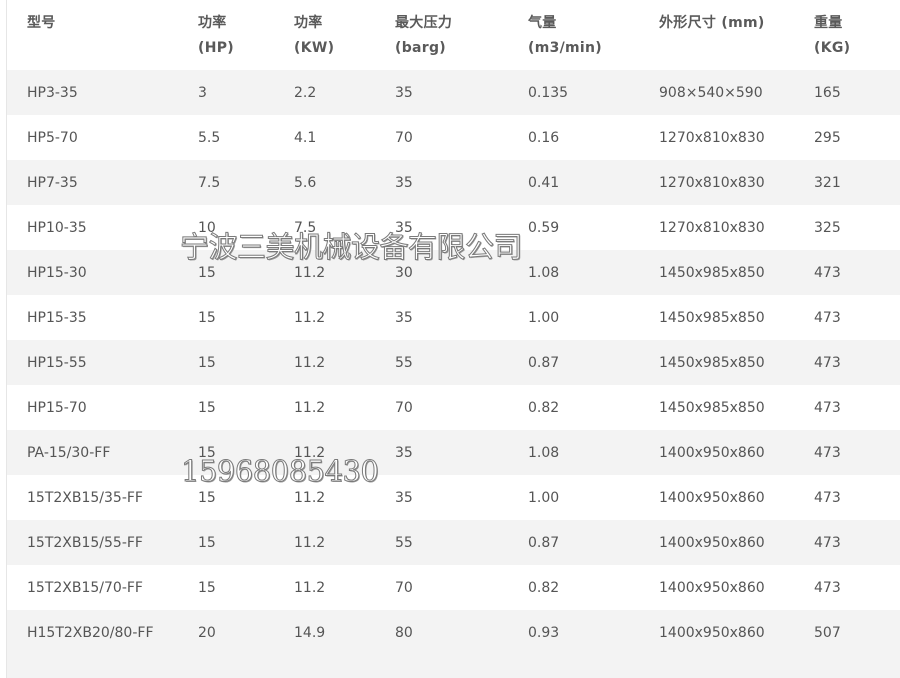 The image size is (900, 678). Describe the element at coordinates (404, 273) in the screenshot. I see `cell-max-pressure: 30` at that location.